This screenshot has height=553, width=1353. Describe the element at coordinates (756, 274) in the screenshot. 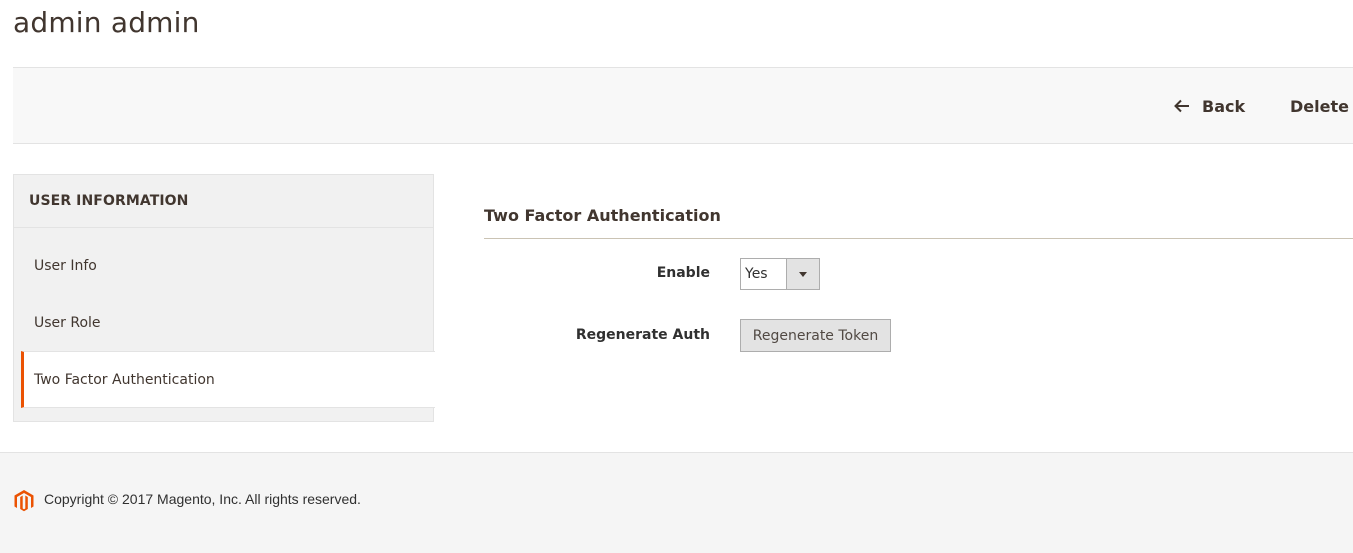

I see `enable-select-value: Yes` at that location.